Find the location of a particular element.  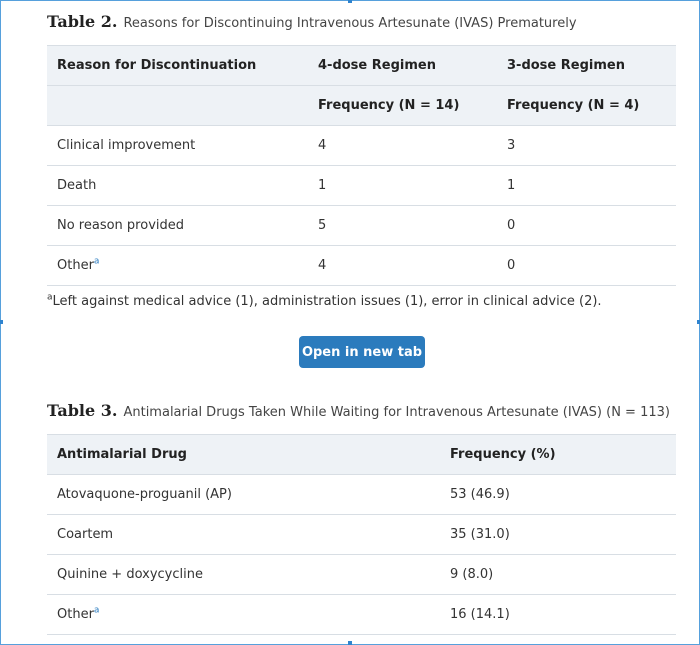

table-row: Clinical improvement 4 3 is located at coordinates (361, 145).